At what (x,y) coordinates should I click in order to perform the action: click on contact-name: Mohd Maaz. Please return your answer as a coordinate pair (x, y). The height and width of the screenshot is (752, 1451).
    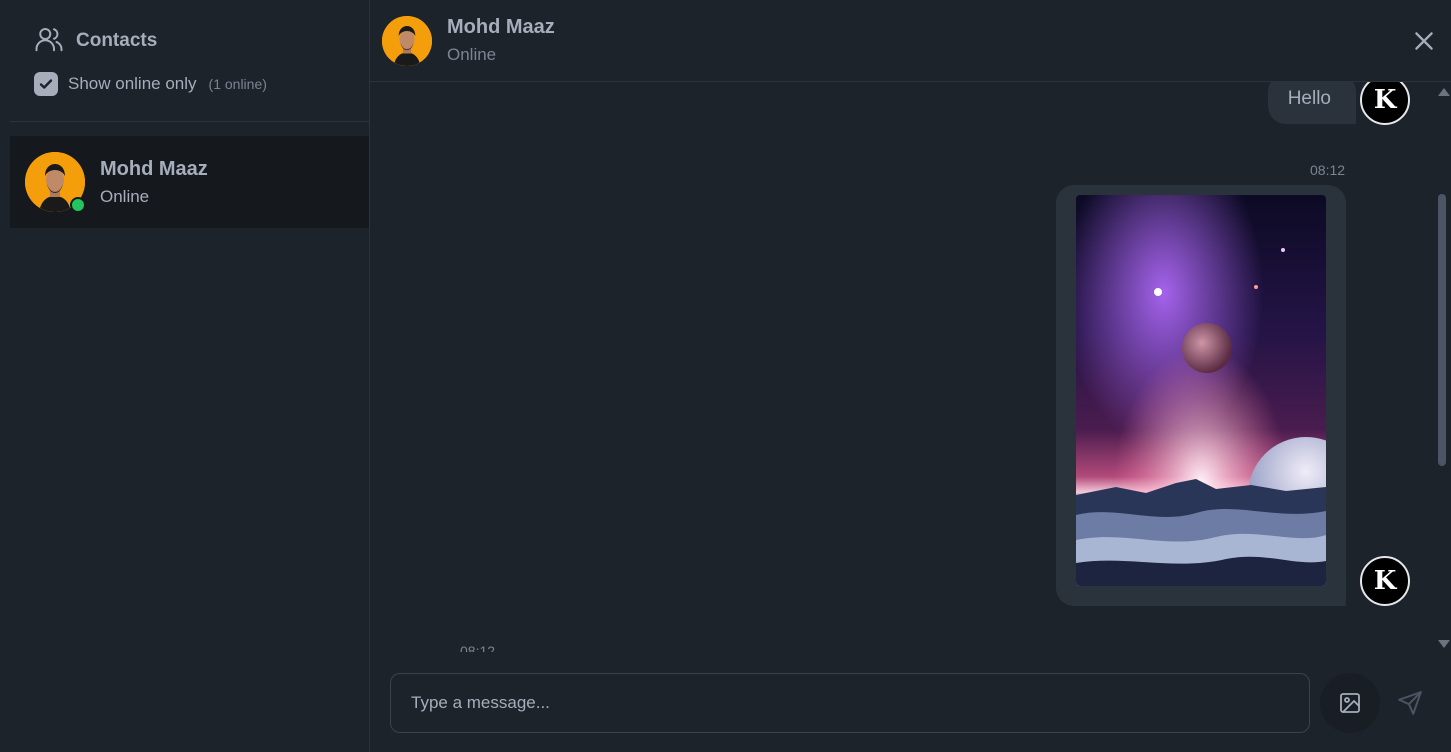
    Looking at the image, I should click on (154, 168).